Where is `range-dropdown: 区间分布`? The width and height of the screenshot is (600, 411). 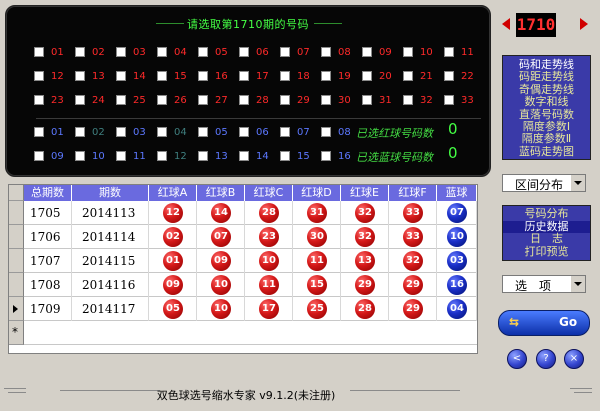 range-dropdown: 区间分布 is located at coordinates (544, 183).